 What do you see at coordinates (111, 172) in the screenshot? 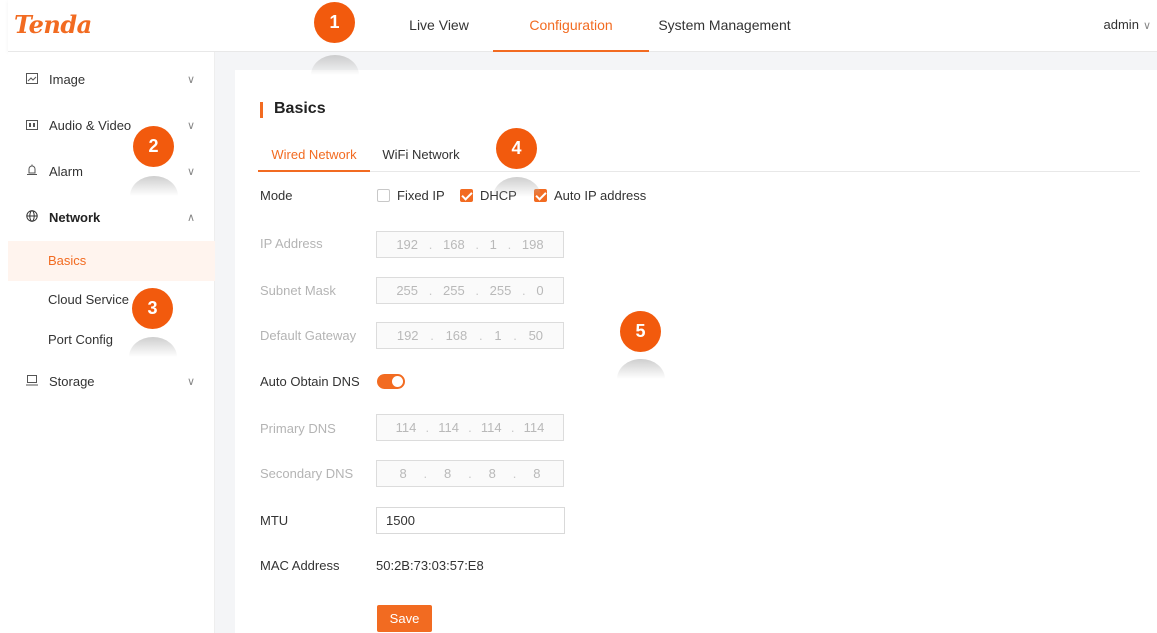
I see `sidebar-item-alarm: Alarm ∨` at bounding box center [111, 172].